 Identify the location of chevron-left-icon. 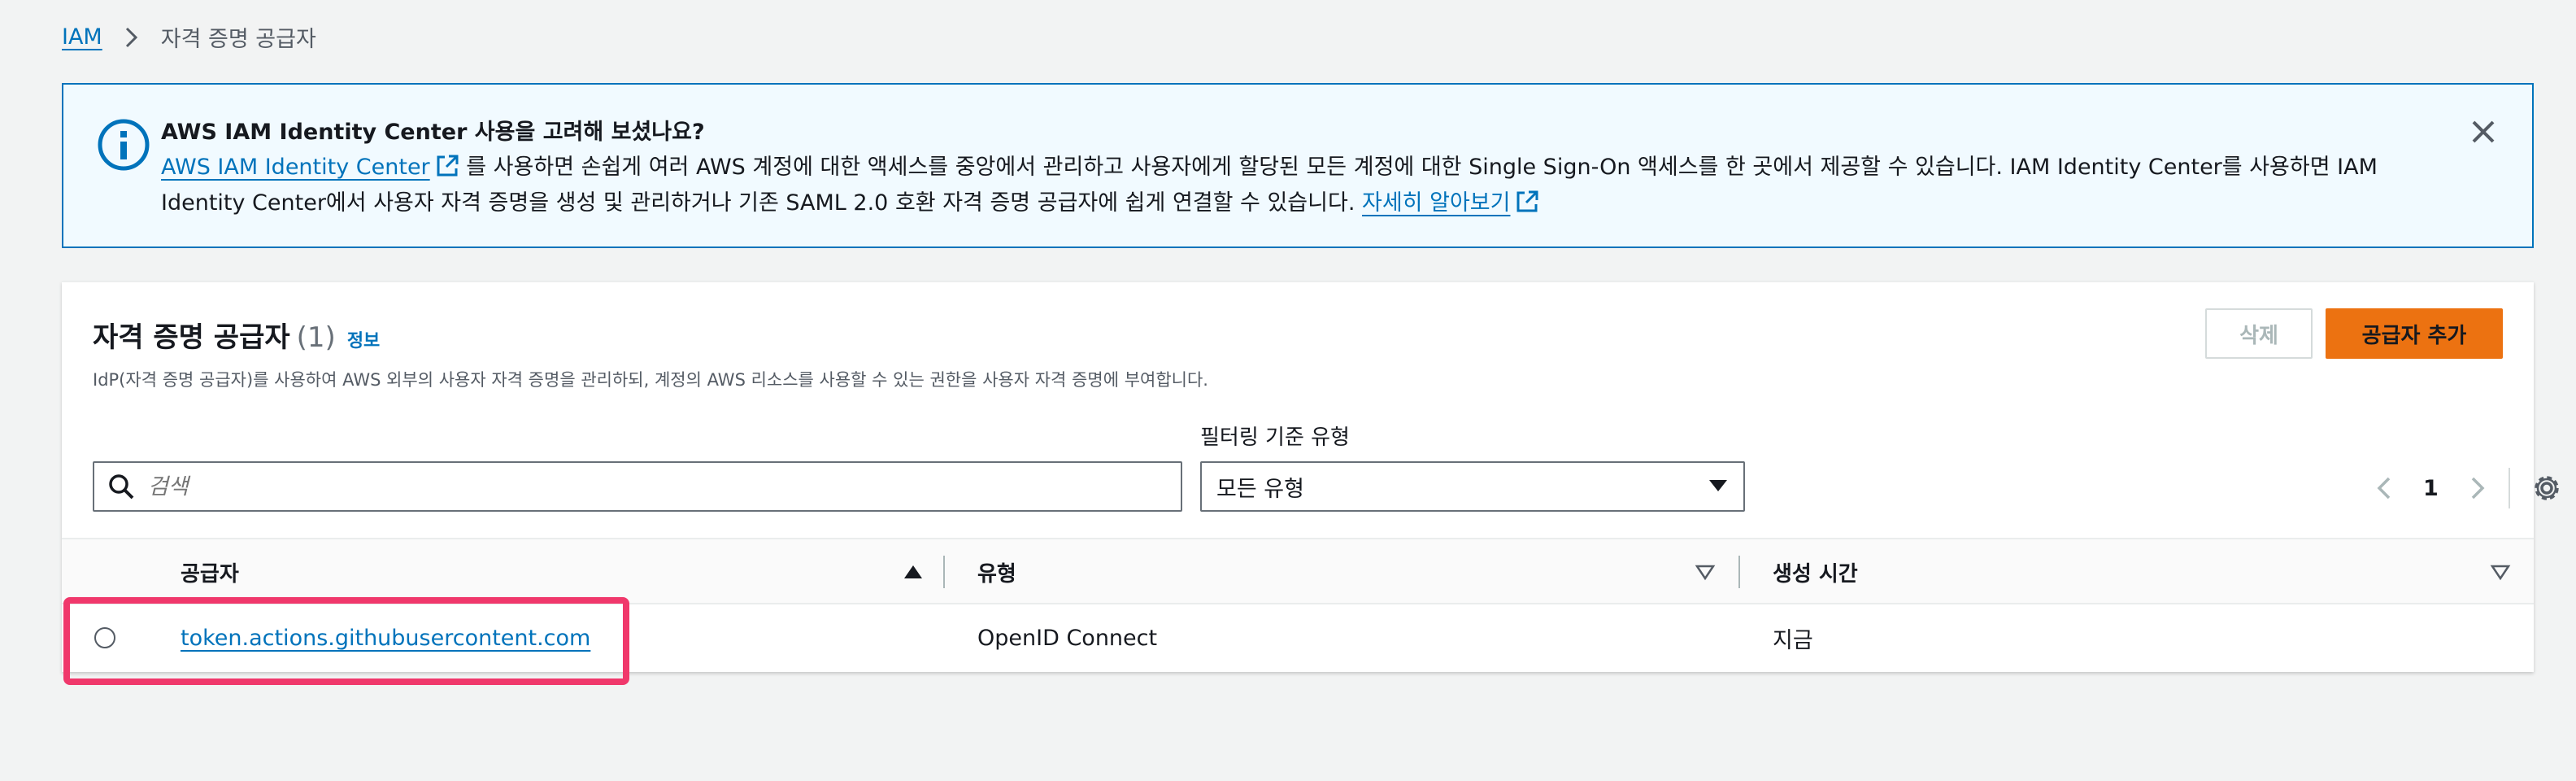
(2385, 488).